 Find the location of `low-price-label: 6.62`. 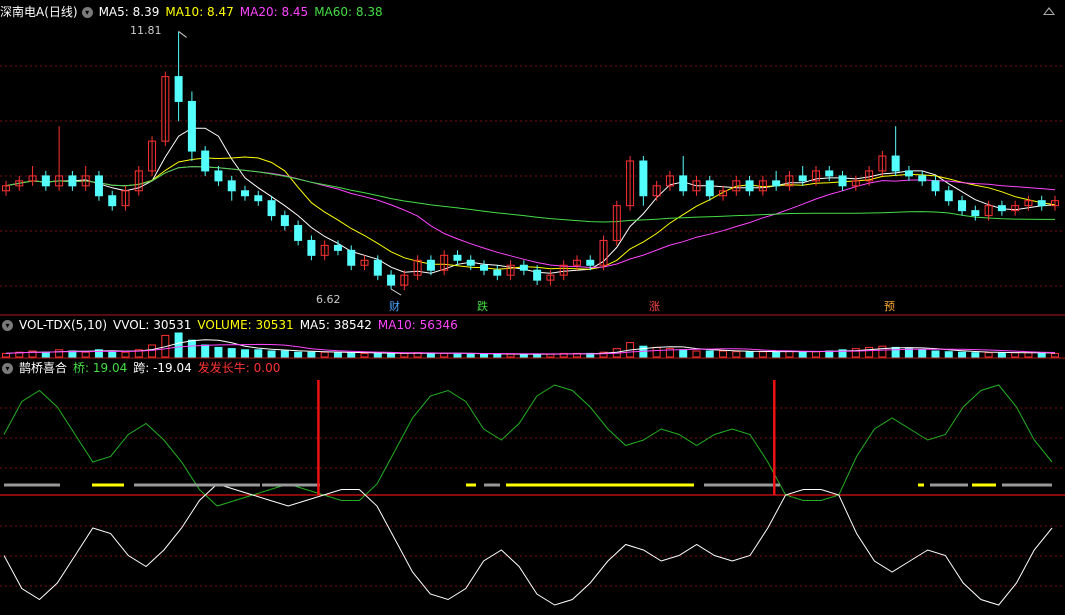

low-price-label: 6.62 is located at coordinates (328, 299).